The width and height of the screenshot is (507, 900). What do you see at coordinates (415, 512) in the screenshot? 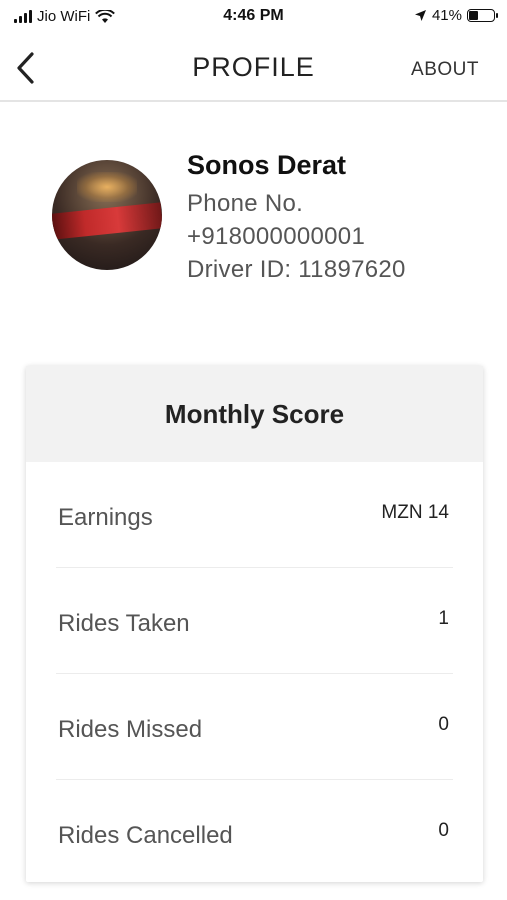
I see `row-value: MZN 14` at bounding box center [415, 512].